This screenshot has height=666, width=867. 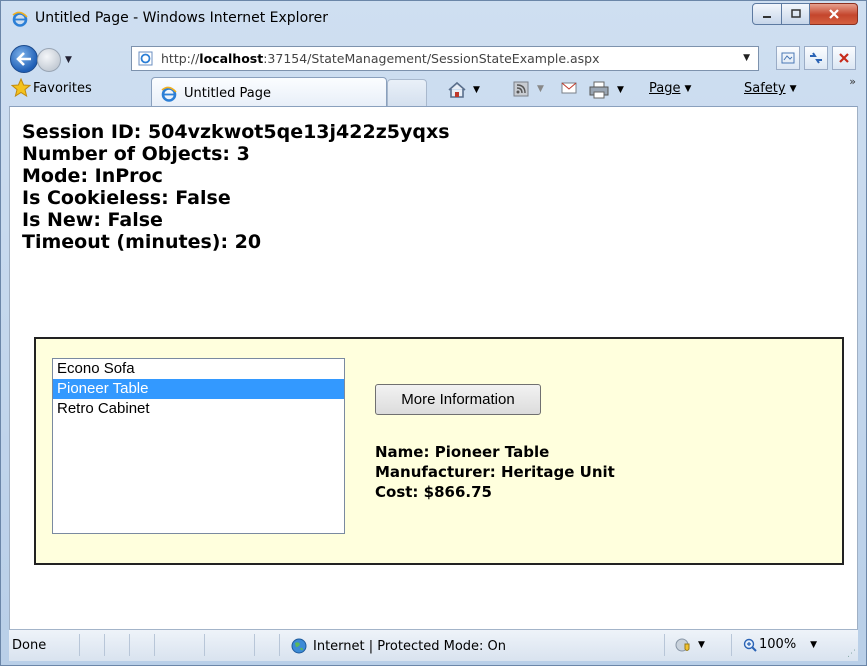 I want to click on product-listbox: Econo Sofa Pioneer Table Retro Cabinet, so click(x=198, y=446).